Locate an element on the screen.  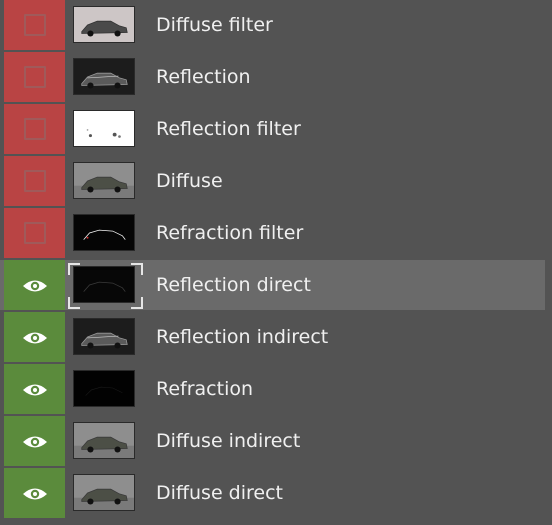
layer-name: Reflection is located at coordinates (203, 77).